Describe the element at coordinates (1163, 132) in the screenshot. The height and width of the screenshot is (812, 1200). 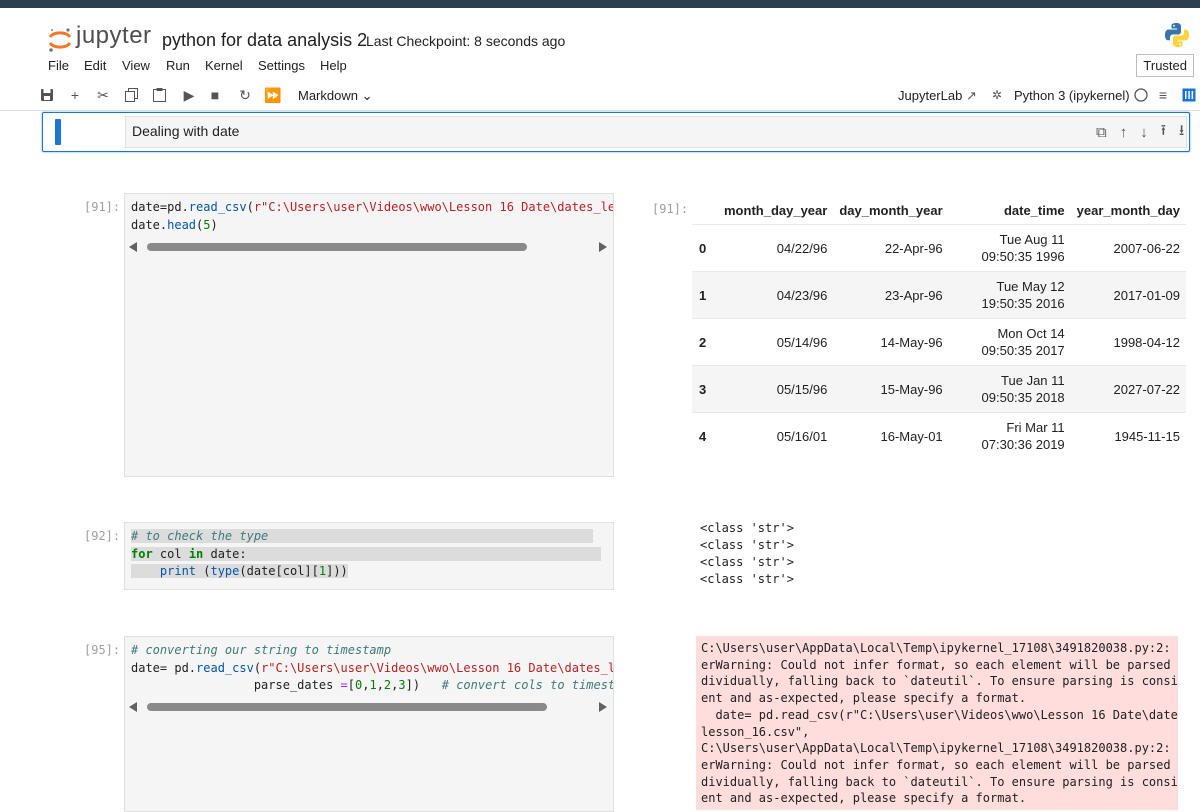
I see `insert-above-icon: ⭱` at that location.